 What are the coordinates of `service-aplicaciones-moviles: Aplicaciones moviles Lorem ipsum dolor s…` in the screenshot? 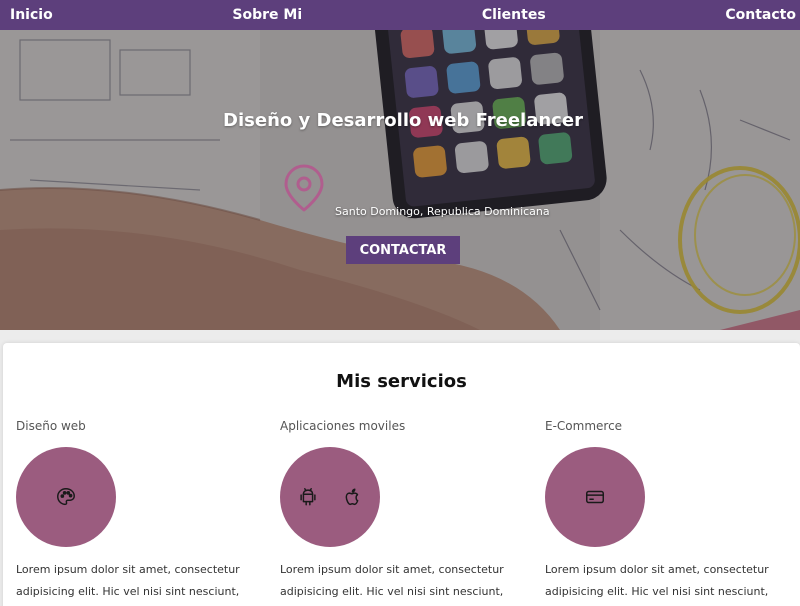 It's located at (405, 508).